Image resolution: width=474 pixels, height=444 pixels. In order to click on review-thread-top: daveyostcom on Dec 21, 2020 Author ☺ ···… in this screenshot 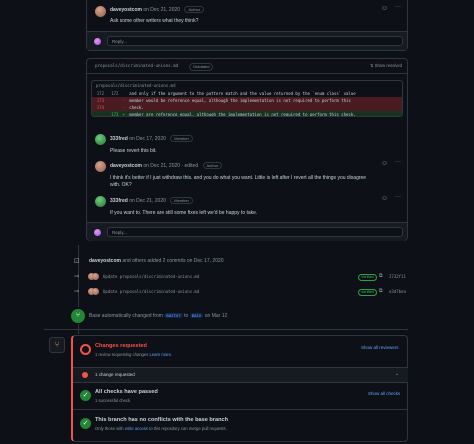, I will do `click(247, 25)`.